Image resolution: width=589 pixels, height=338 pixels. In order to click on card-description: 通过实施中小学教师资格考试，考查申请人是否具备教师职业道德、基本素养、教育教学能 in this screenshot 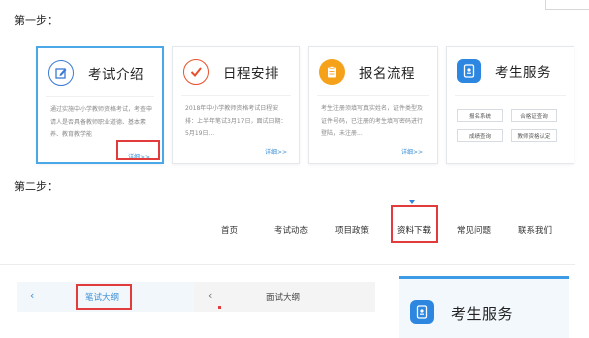, I will do `click(101, 122)`.